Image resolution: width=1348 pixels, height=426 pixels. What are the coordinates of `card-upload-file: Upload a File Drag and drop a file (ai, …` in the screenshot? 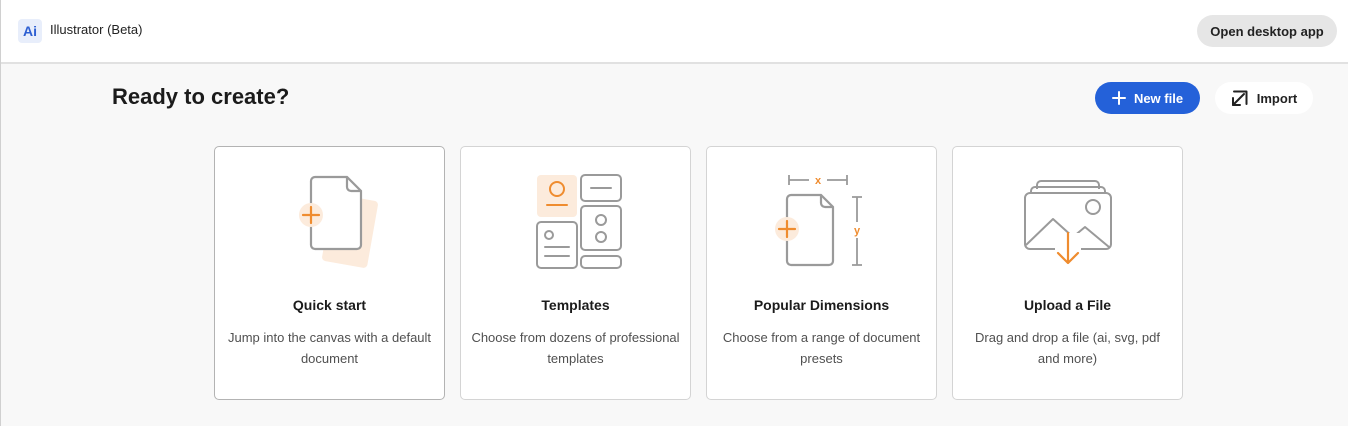 It's located at (1067, 273).